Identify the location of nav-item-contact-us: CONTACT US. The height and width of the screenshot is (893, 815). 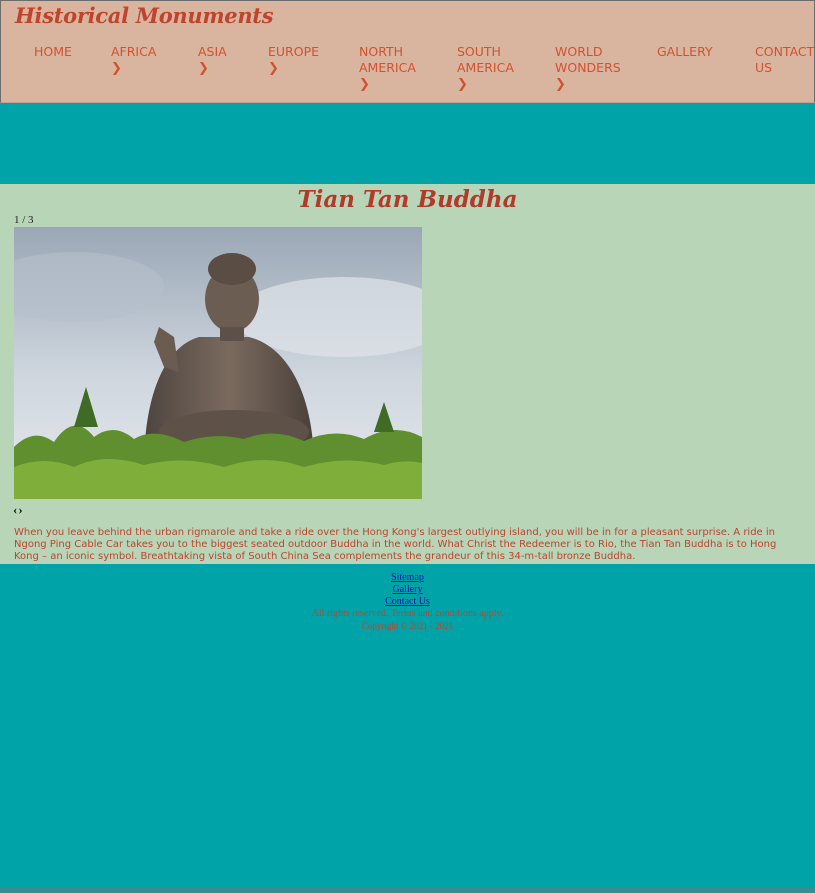
(784, 60).